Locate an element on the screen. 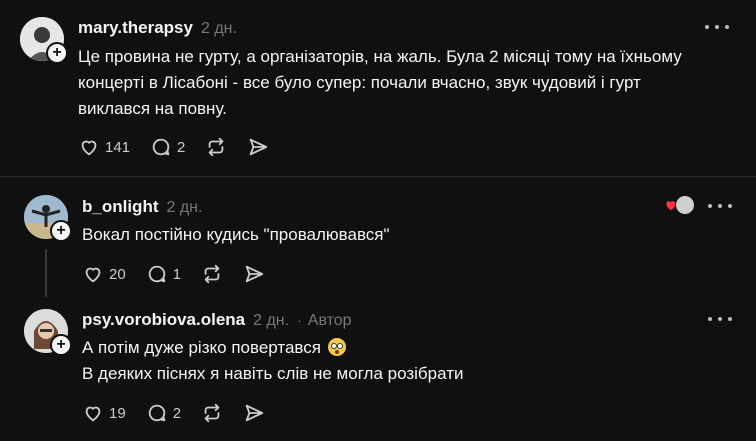 The width and height of the screenshot is (756, 441). reply-button: 1 is located at coordinates (163, 274).